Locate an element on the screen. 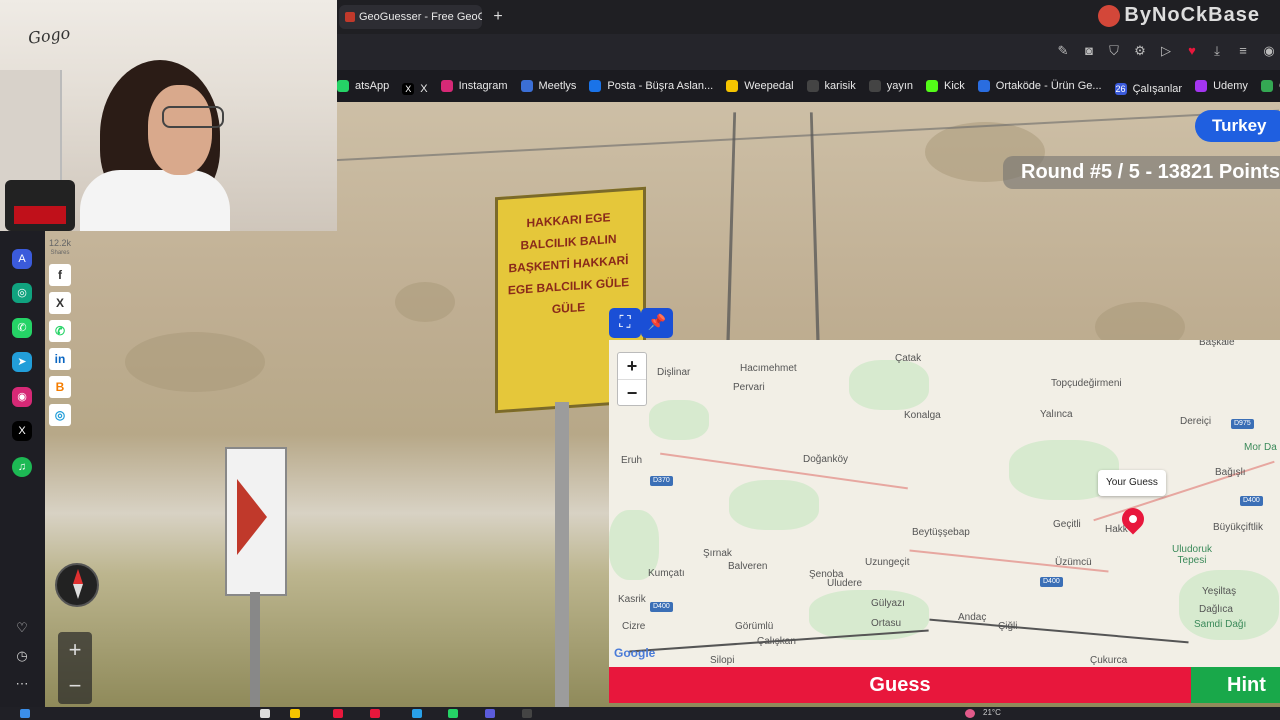 The width and height of the screenshot is (1280, 720). place-label: Uludoruk Tepesi is located at coordinates (1192, 555).